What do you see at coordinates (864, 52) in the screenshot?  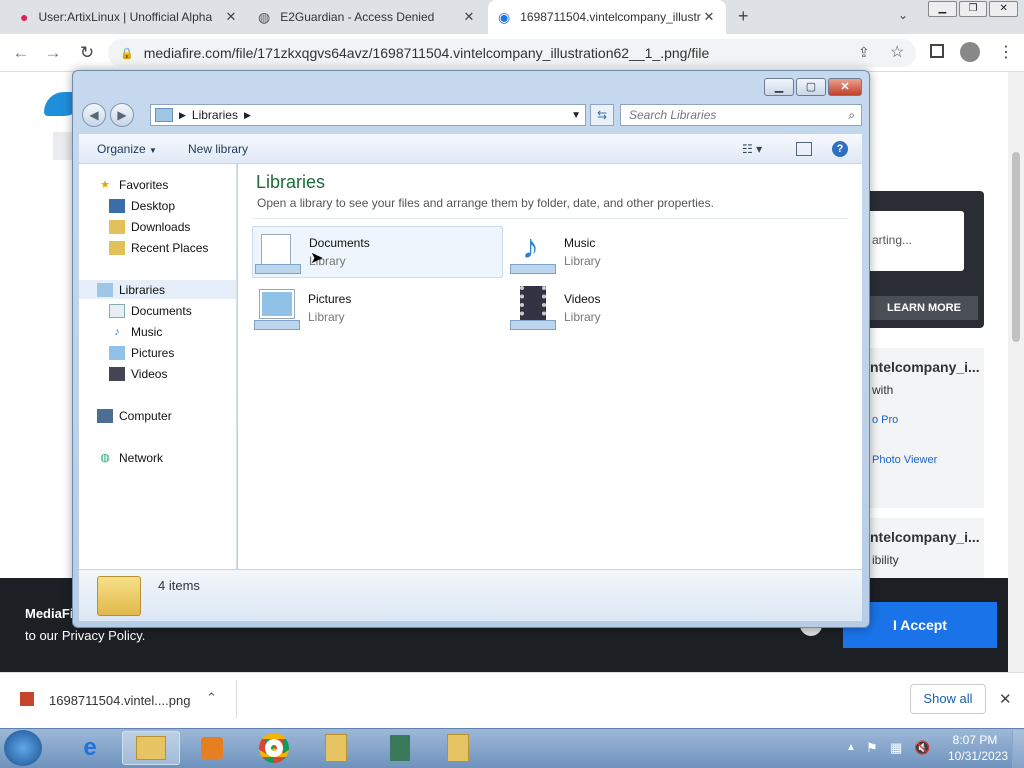 I see `share-icon: ⇪` at bounding box center [864, 52].